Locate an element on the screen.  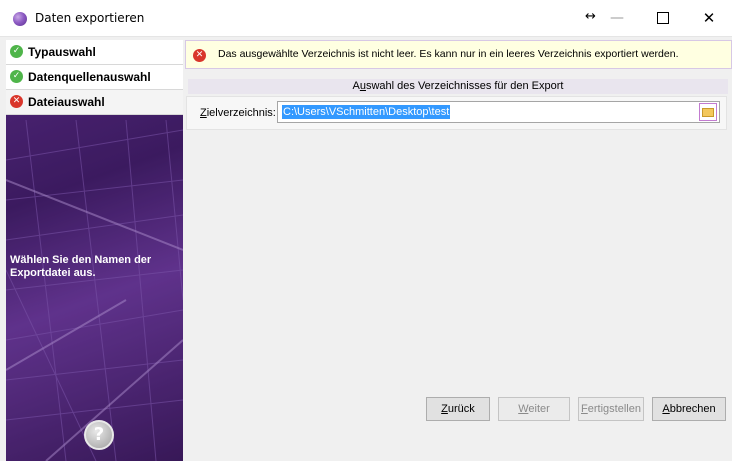
help-button: ? is located at coordinates (99, 435).